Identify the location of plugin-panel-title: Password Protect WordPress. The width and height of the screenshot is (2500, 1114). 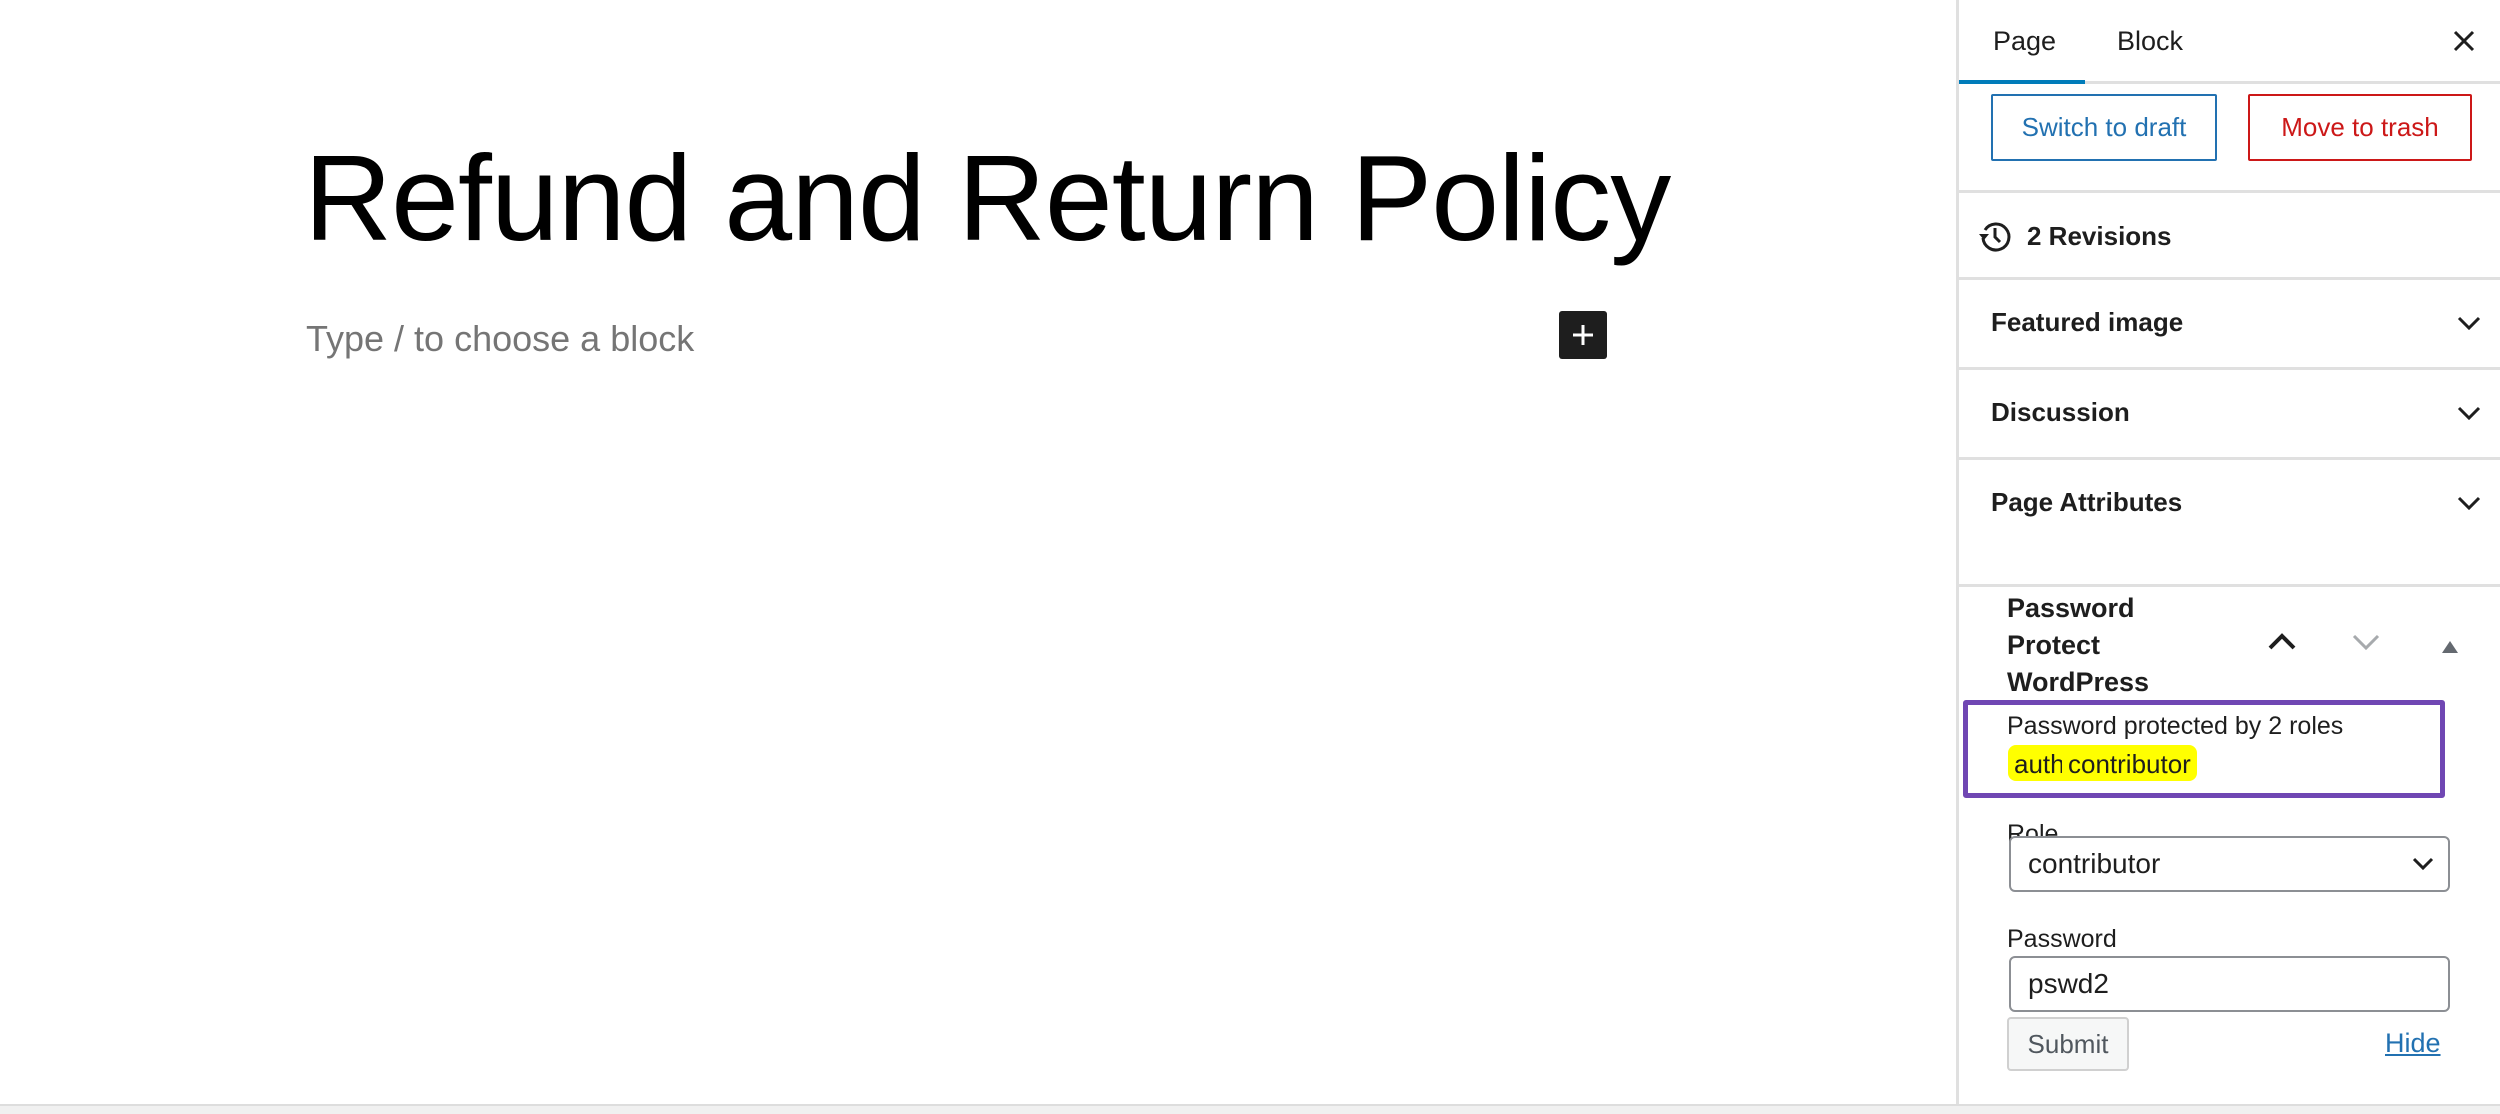
(2107, 645).